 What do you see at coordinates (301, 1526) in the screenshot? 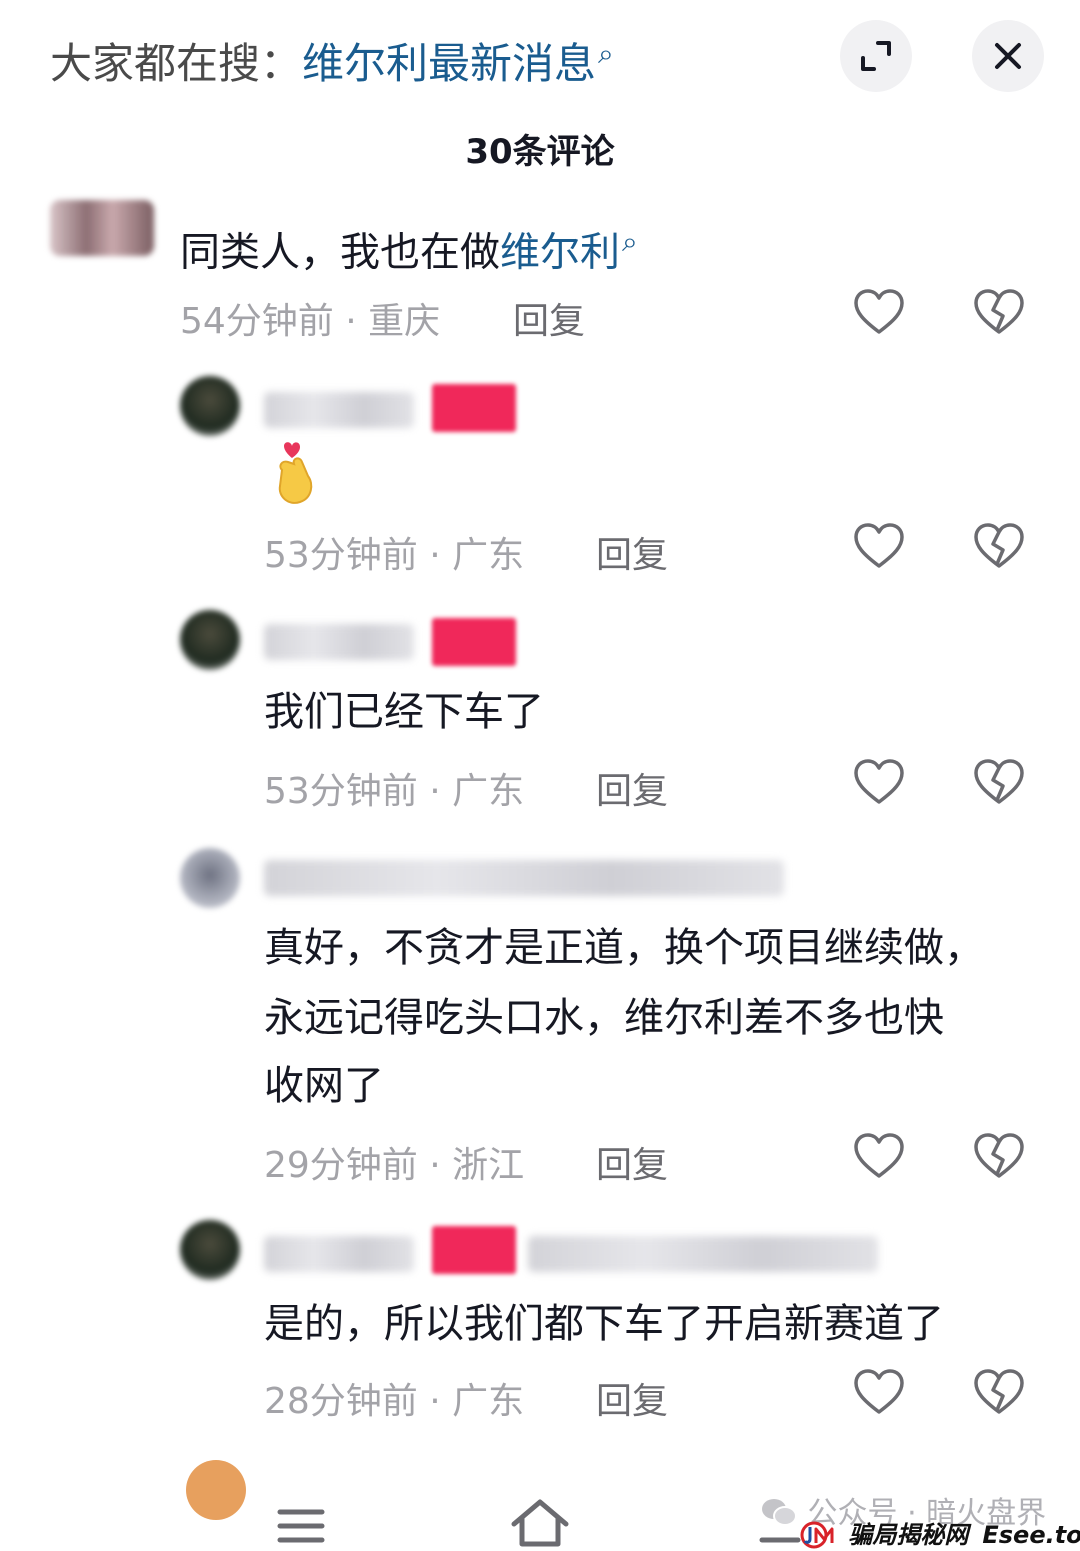
I see `menu-icon` at bounding box center [301, 1526].